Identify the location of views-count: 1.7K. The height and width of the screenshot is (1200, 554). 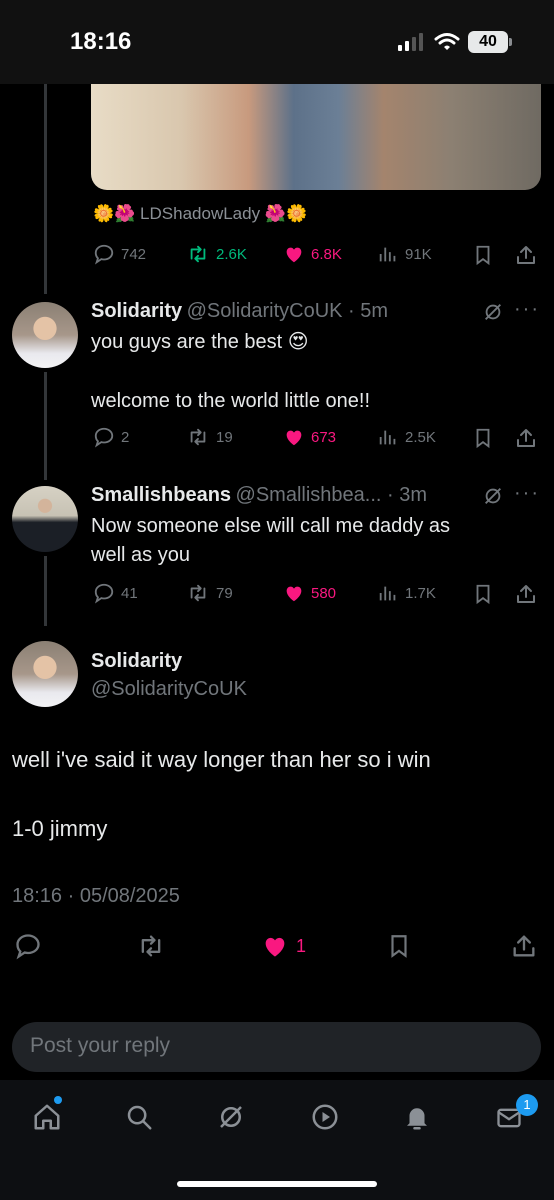
(420, 593).